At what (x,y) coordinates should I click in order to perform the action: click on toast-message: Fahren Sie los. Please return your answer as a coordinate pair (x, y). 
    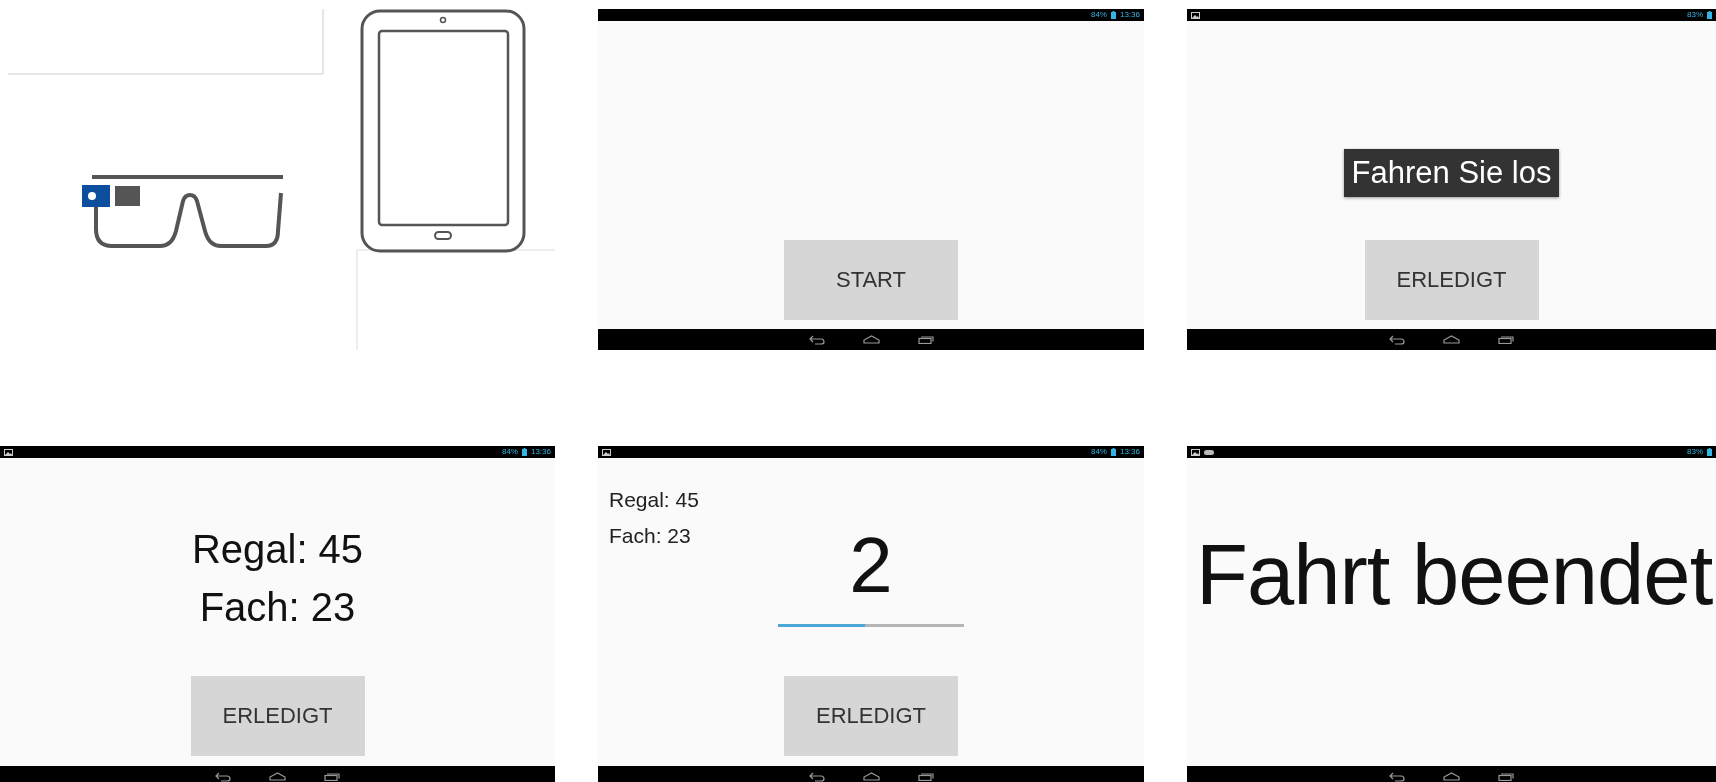
    Looking at the image, I should click on (1451, 173).